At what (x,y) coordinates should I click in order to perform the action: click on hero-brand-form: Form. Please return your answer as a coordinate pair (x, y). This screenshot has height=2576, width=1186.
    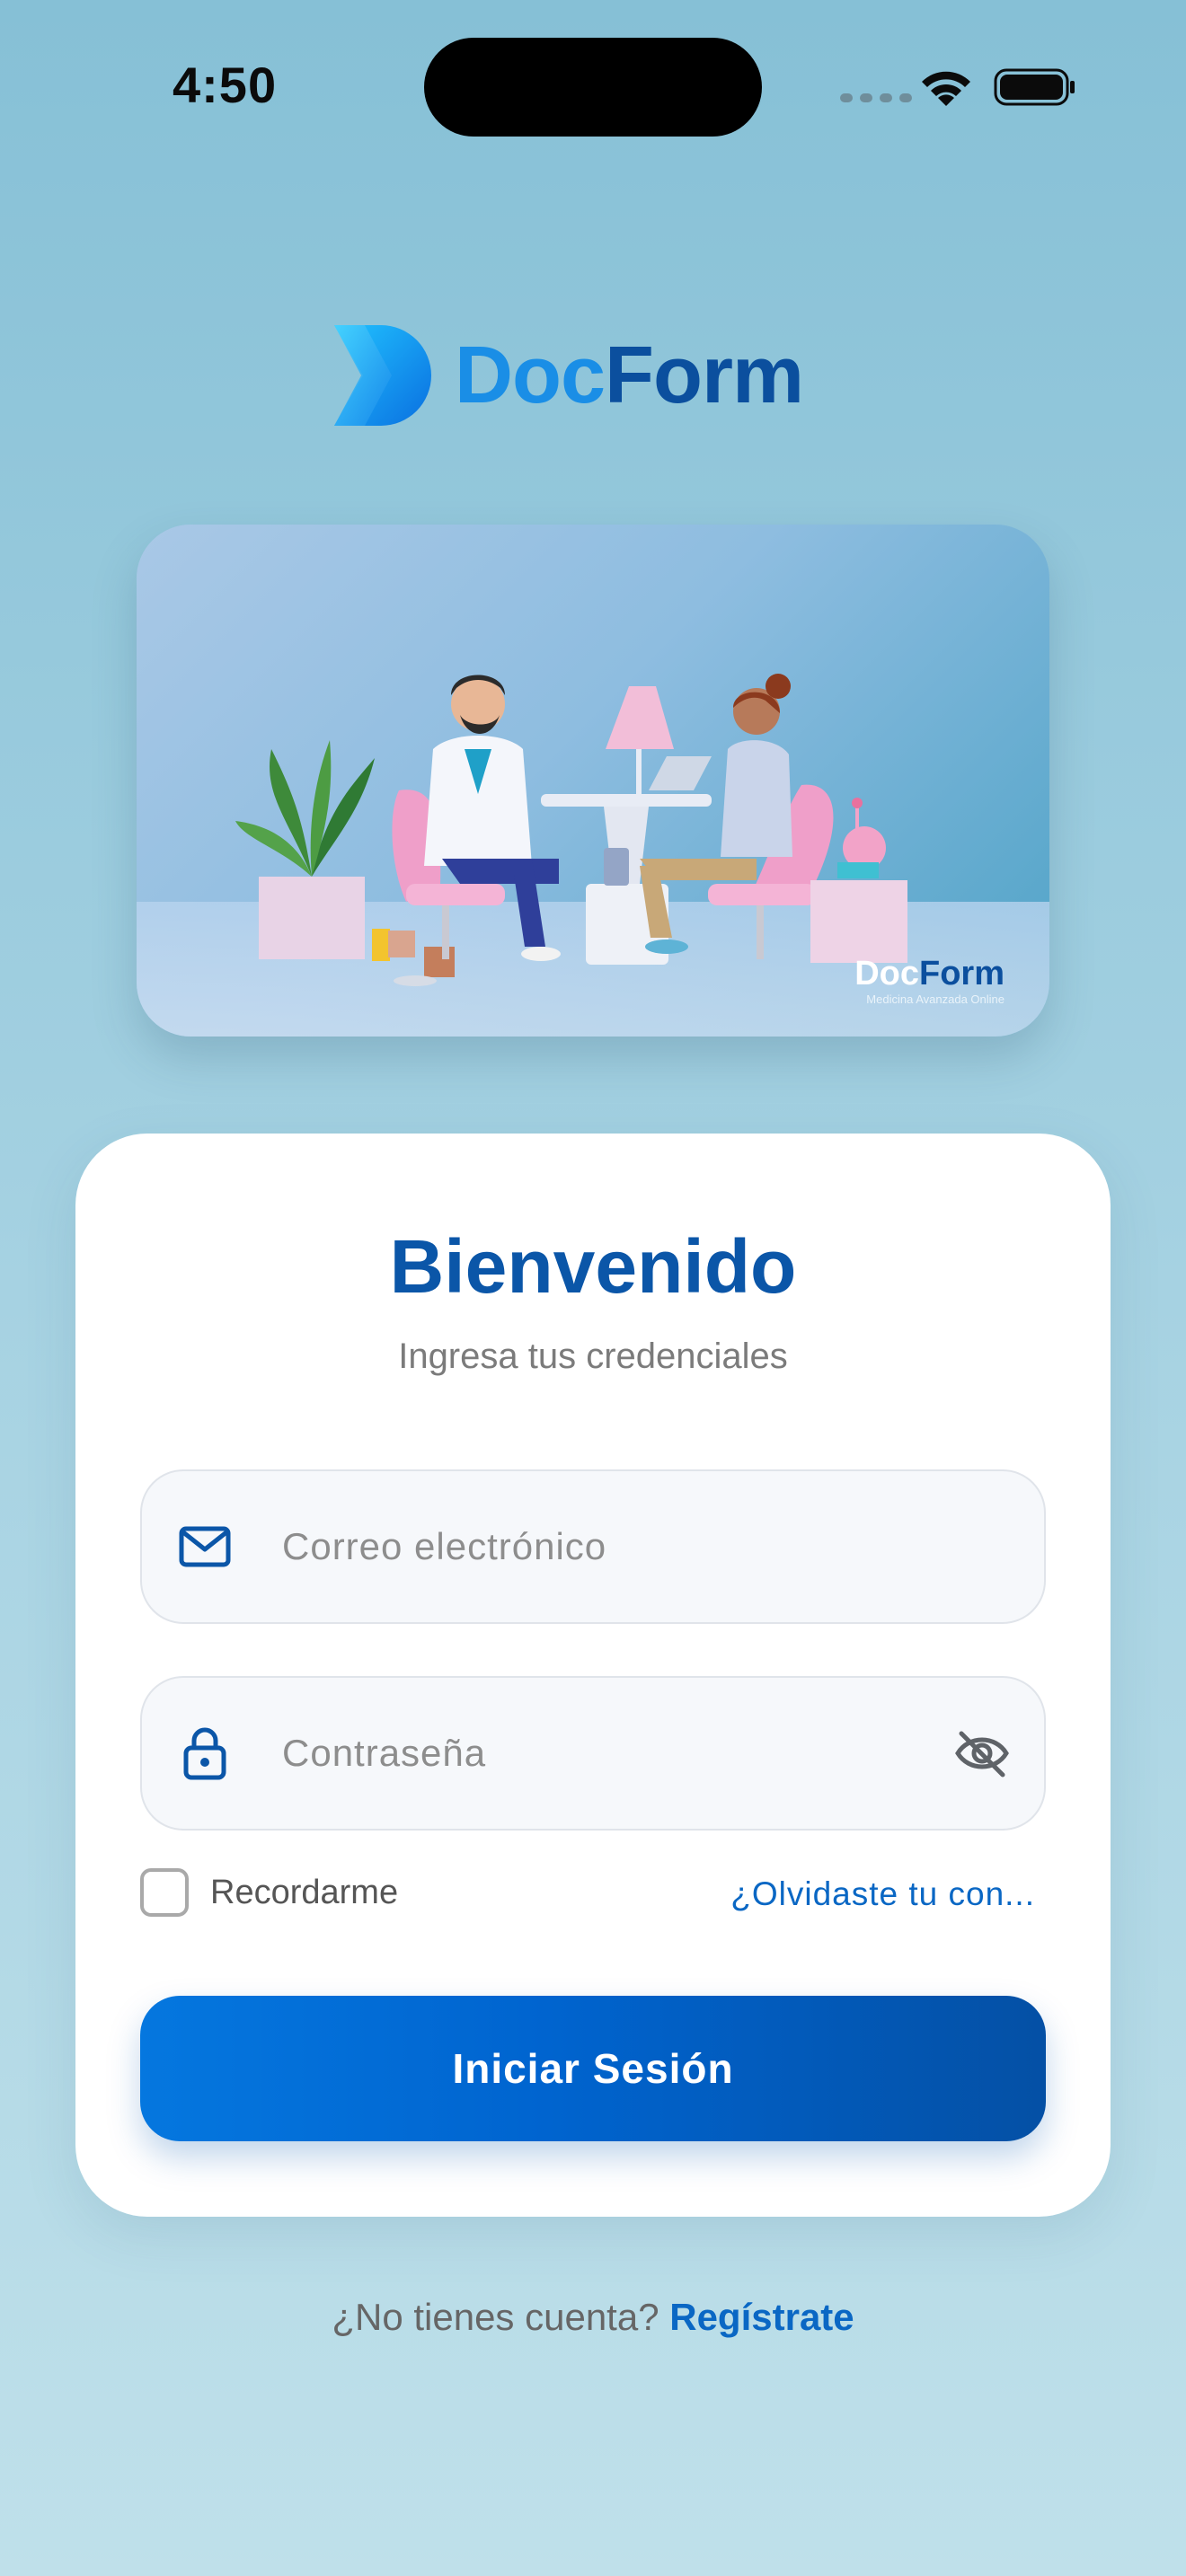
    Looking at the image, I should click on (962, 973).